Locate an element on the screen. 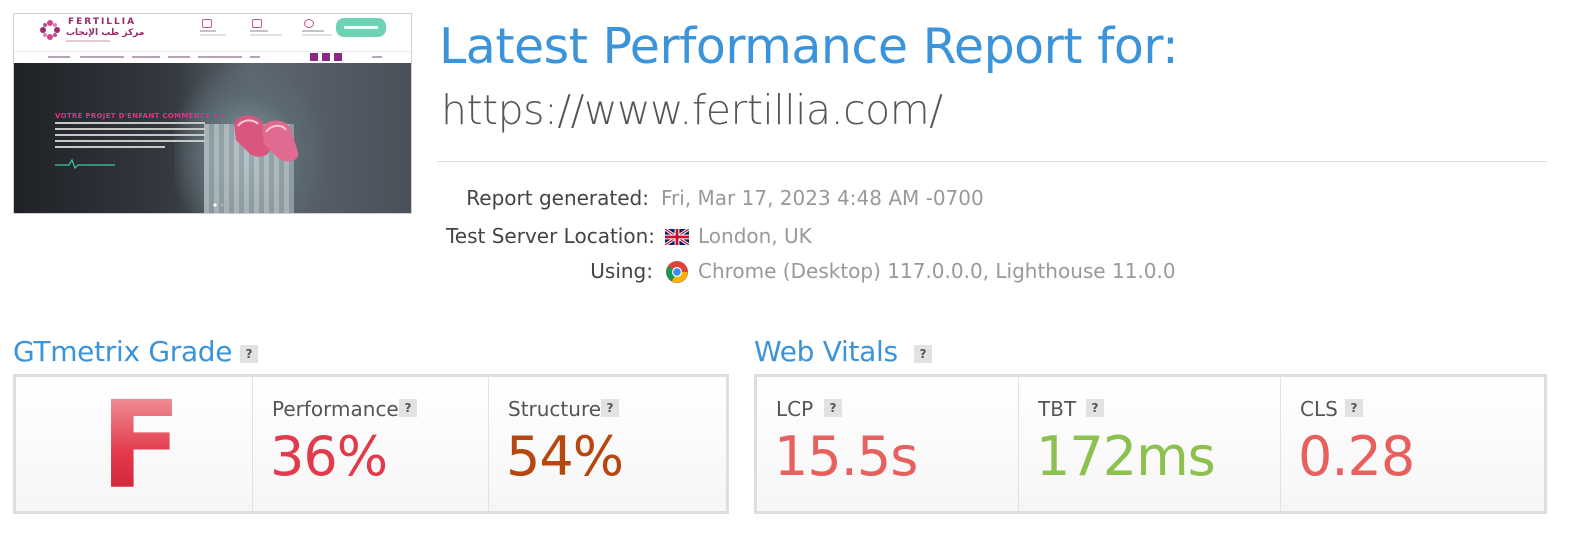 The width and height of the screenshot is (1589, 542). performance-help-icon: ? is located at coordinates (408, 408).